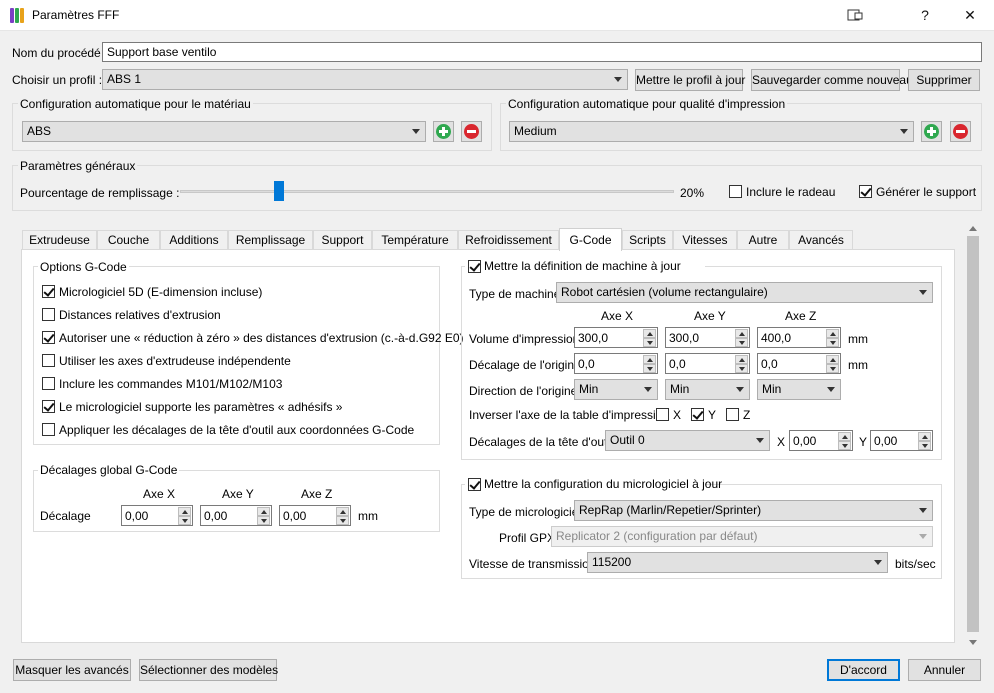  What do you see at coordinates (508, 240) in the screenshot?
I see `tab-refroidissement: Refroidissement` at bounding box center [508, 240].